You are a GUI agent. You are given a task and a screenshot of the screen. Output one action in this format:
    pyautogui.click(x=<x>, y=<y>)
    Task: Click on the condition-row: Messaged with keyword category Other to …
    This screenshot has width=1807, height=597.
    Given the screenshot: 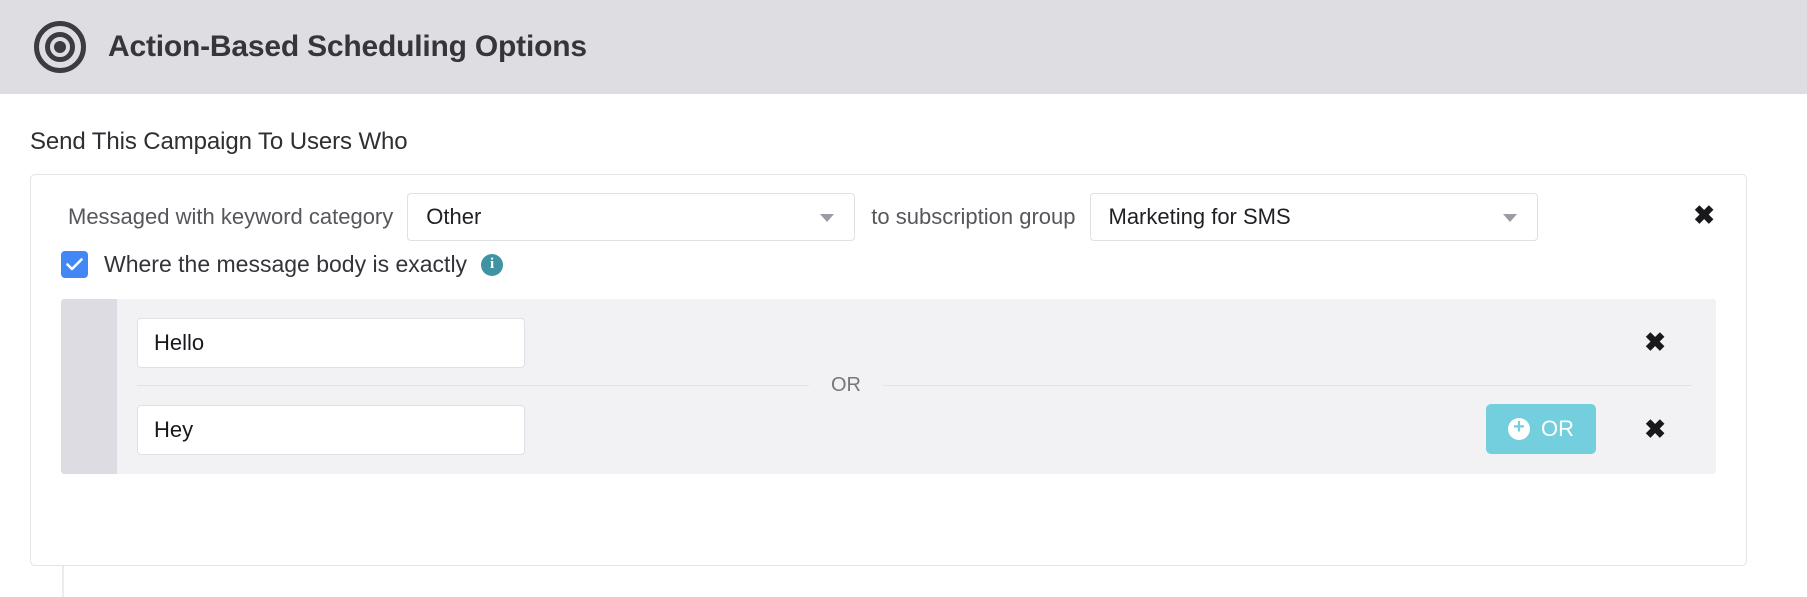 What is the action you would take?
    pyautogui.click(x=889, y=217)
    